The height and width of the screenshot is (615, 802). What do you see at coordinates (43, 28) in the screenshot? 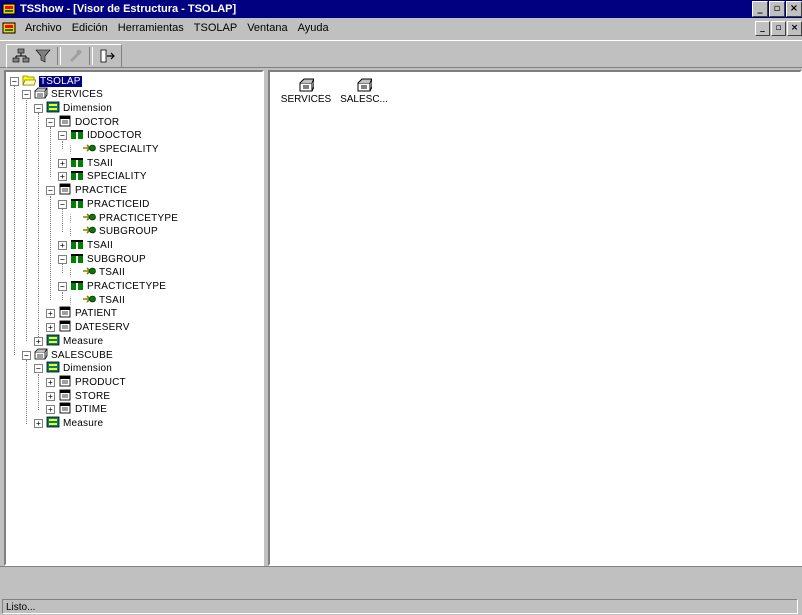
I see `menu-archivo: Archivo` at bounding box center [43, 28].